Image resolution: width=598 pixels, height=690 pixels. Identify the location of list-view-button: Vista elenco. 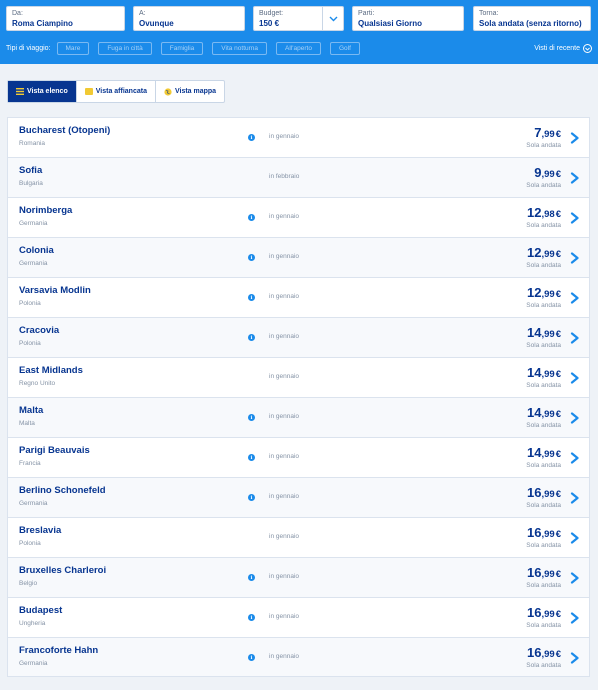
(42, 91).